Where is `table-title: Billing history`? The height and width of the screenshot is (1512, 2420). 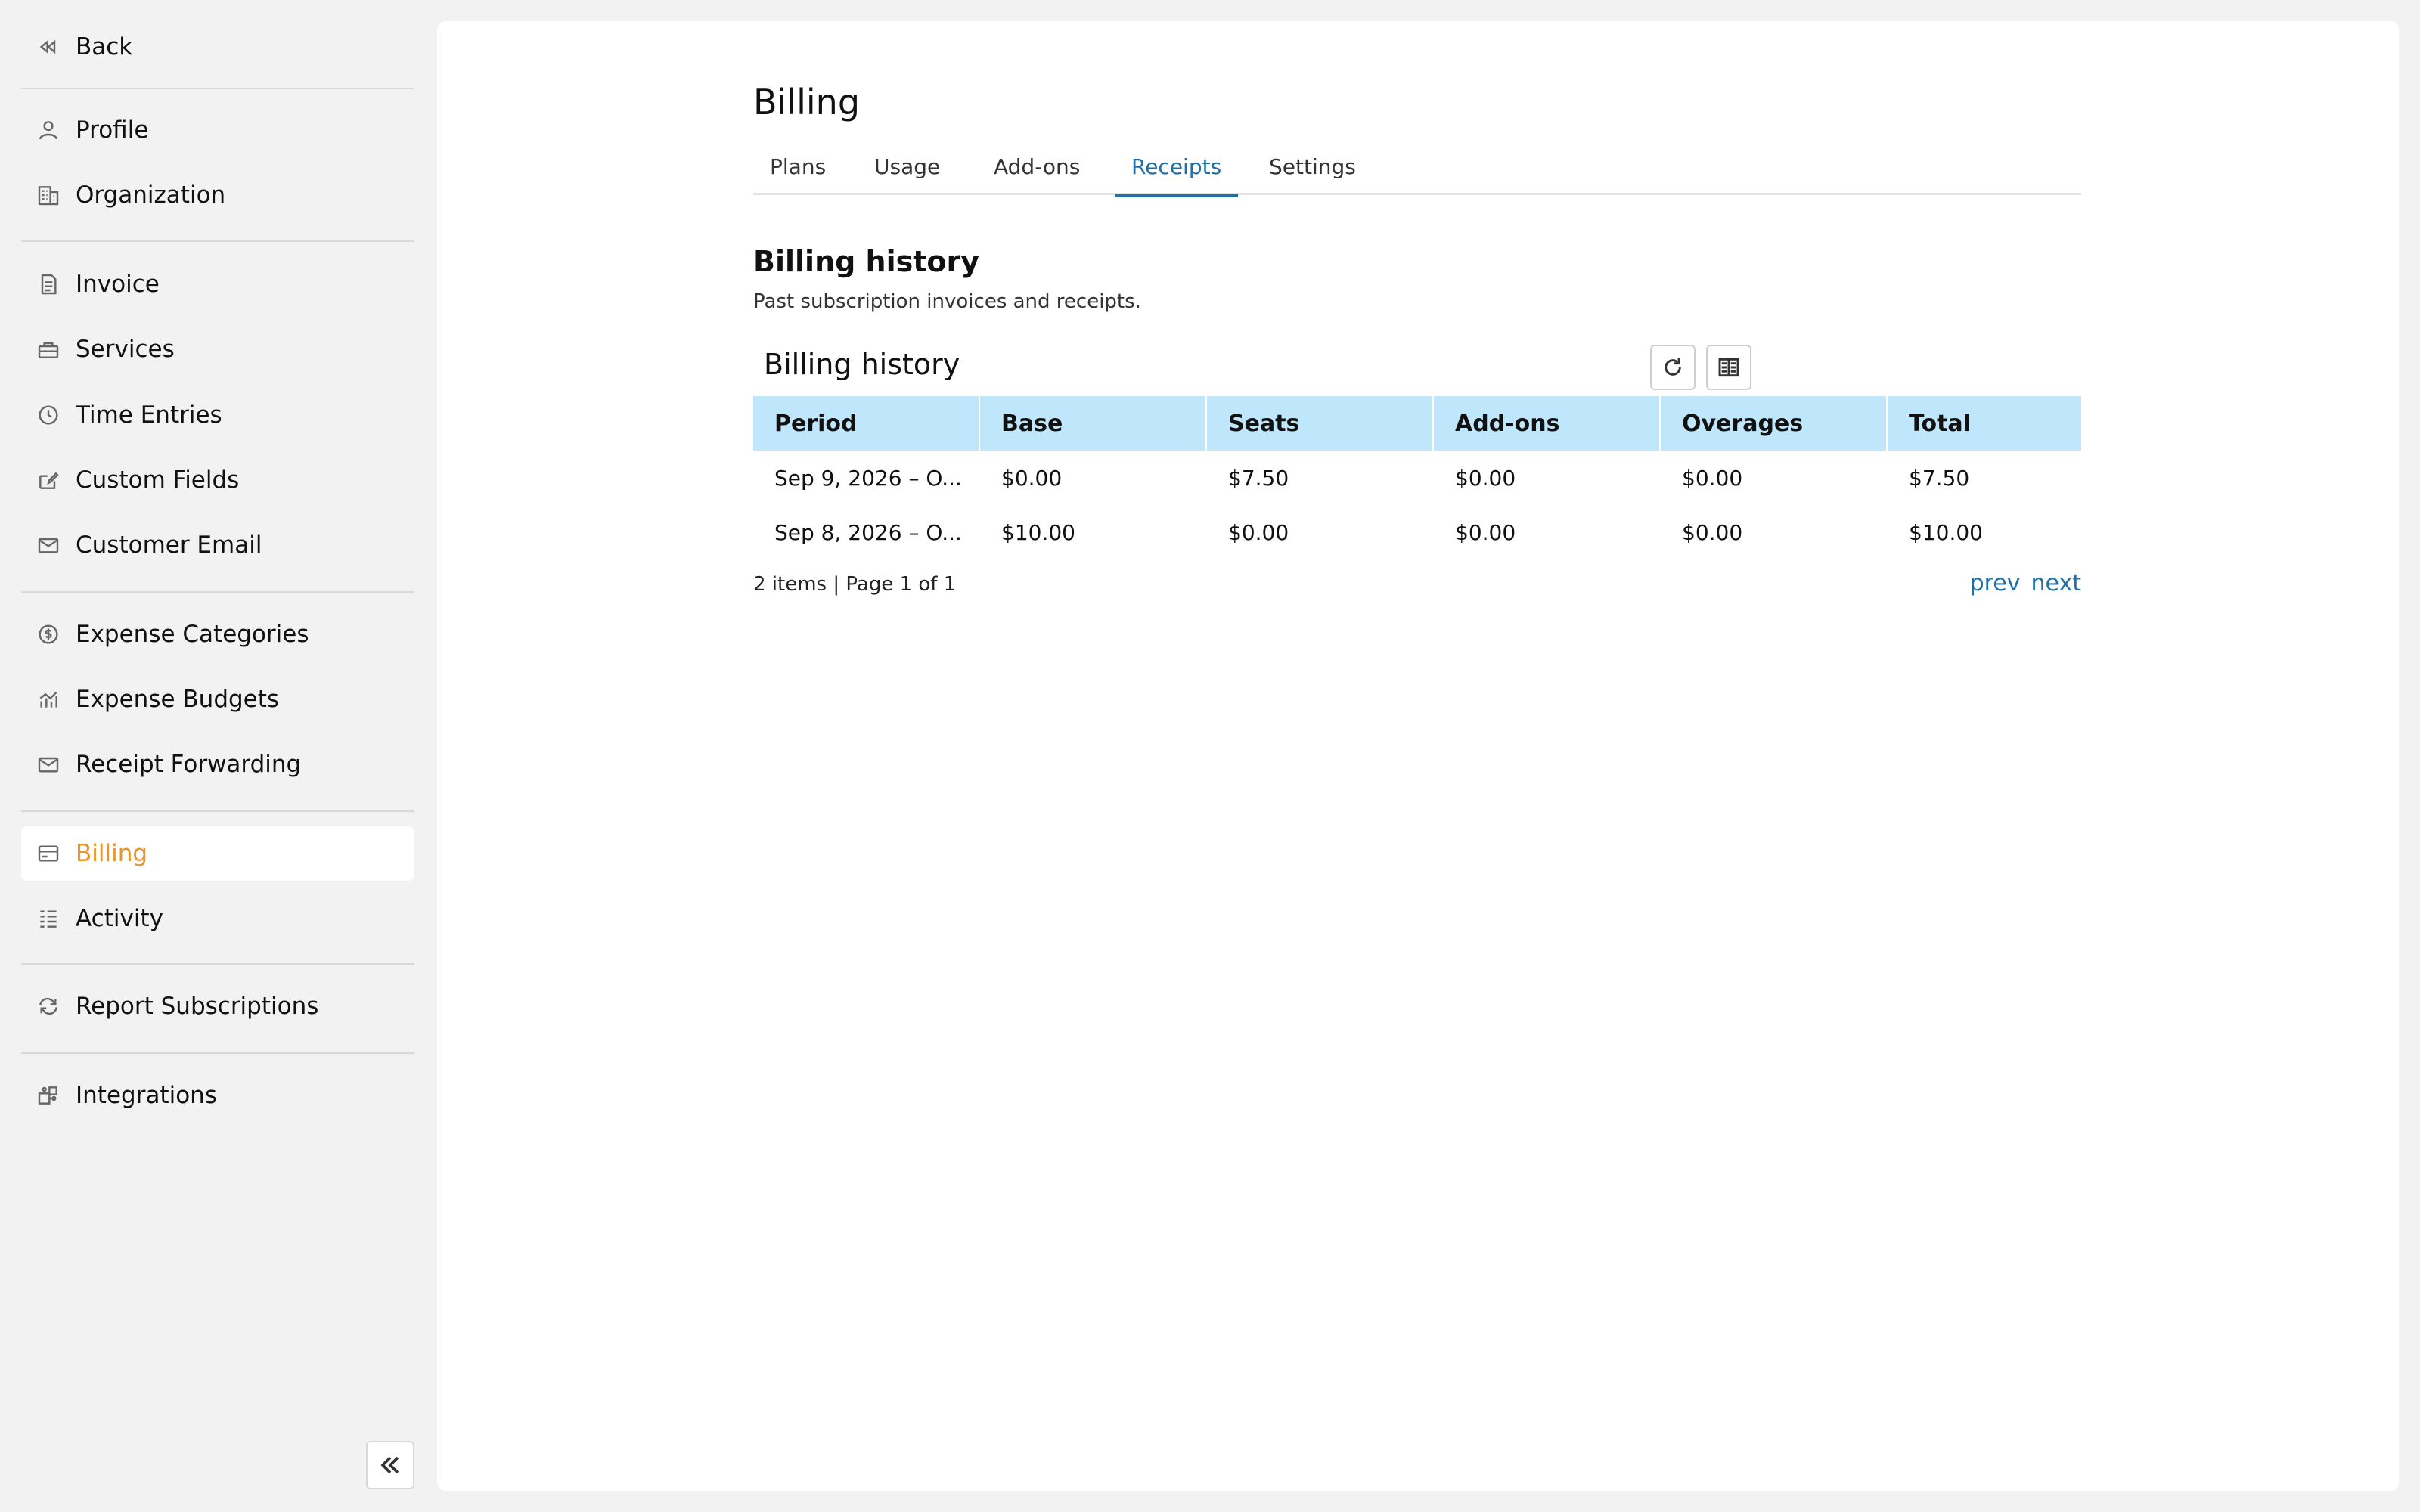
table-title: Billing history is located at coordinates (862, 364).